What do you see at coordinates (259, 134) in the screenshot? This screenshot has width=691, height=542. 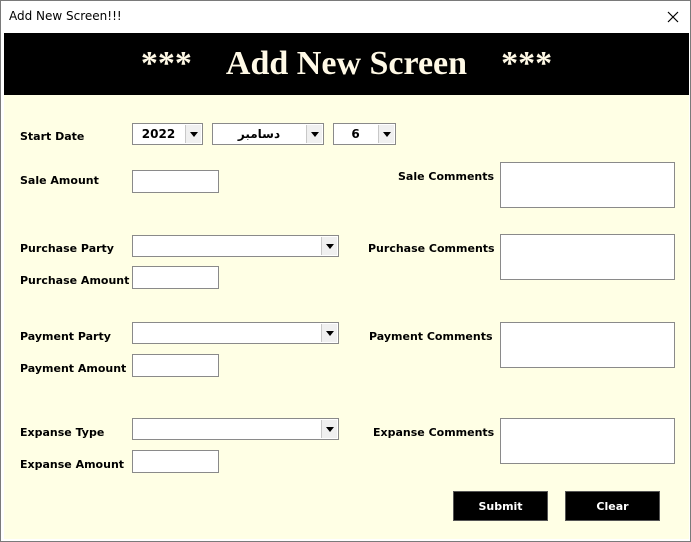 I see `month-value: دسامبر` at bounding box center [259, 134].